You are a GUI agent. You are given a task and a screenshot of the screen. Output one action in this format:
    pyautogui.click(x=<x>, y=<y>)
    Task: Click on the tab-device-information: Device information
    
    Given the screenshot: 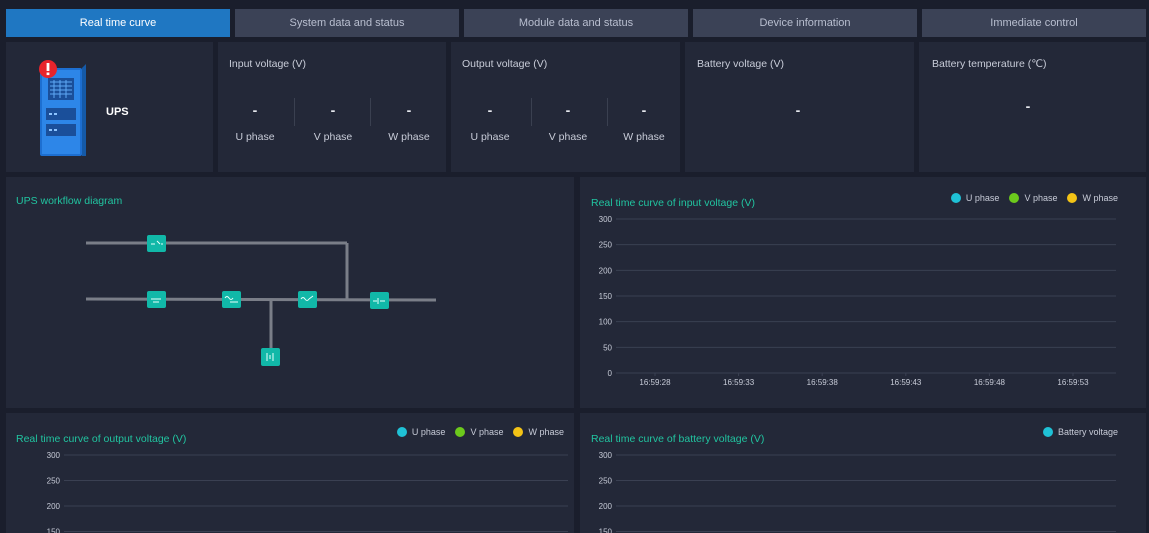 What is the action you would take?
    pyautogui.click(x=805, y=23)
    